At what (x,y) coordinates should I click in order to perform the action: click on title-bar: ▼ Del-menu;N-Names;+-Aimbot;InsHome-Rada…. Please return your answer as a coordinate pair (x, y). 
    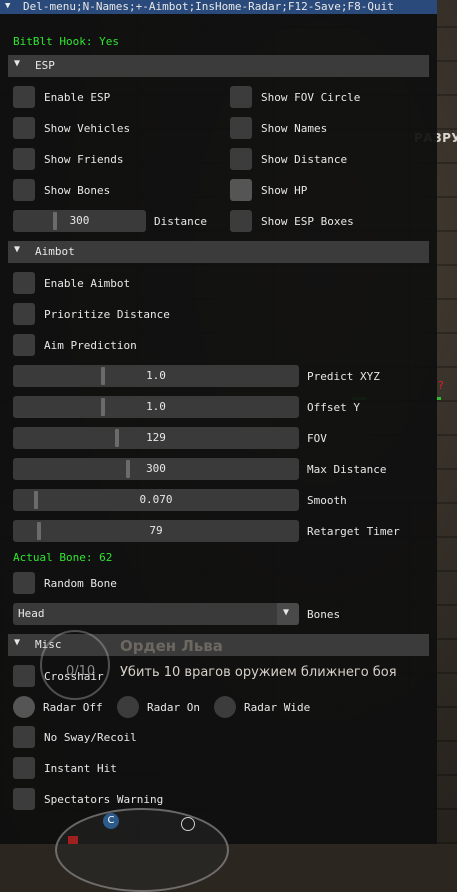
    Looking at the image, I should click on (218, 7).